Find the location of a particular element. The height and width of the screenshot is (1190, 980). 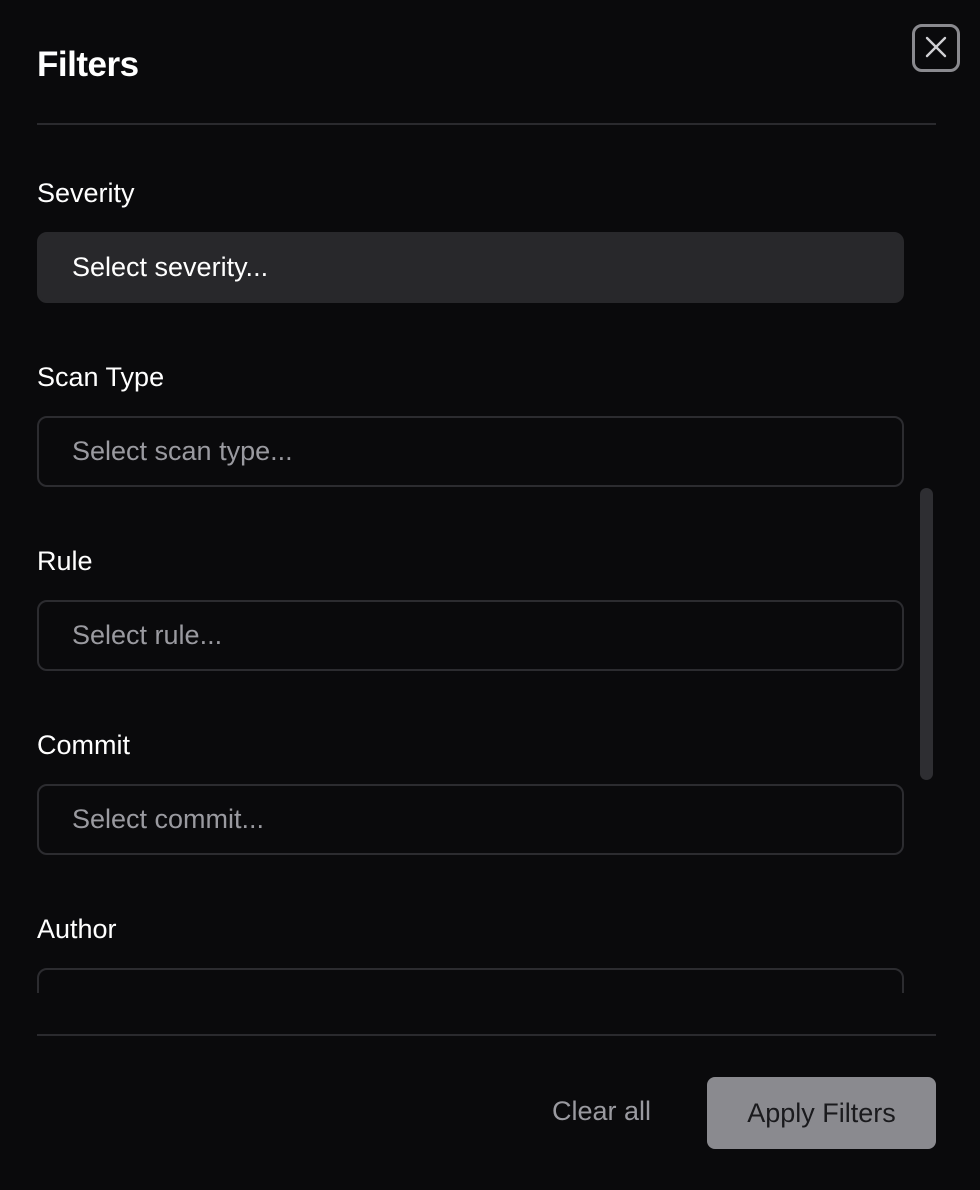

severity-label: Severity is located at coordinates (86, 193).